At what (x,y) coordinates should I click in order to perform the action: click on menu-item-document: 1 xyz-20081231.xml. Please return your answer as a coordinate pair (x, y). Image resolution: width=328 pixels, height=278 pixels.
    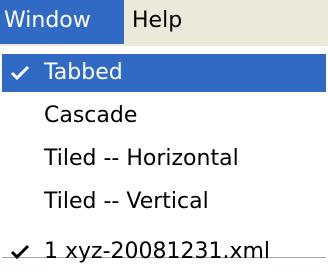
    Looking at the image, I should click on (164, 252).